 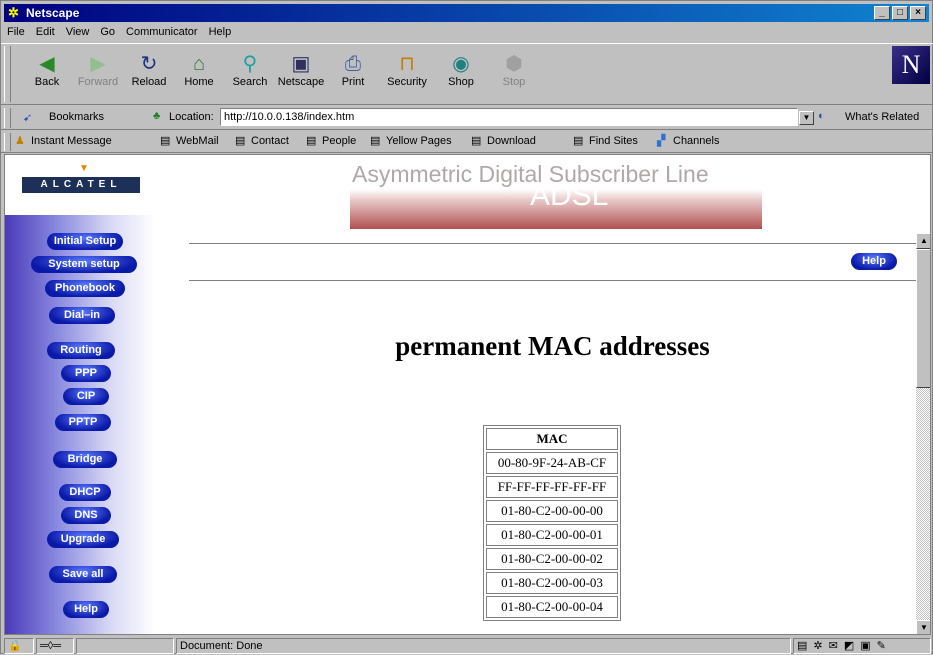 I want to click on location-icon: ♣, so click(x=157, y=116).